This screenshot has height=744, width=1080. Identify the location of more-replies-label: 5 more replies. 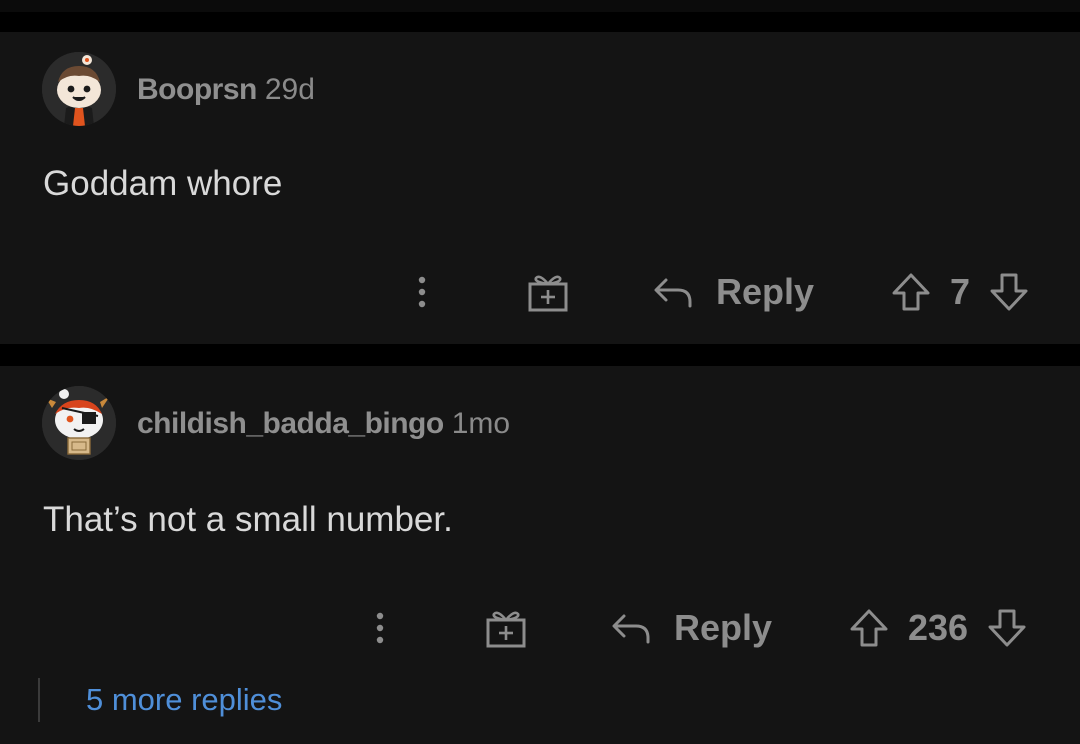
(184, 699).